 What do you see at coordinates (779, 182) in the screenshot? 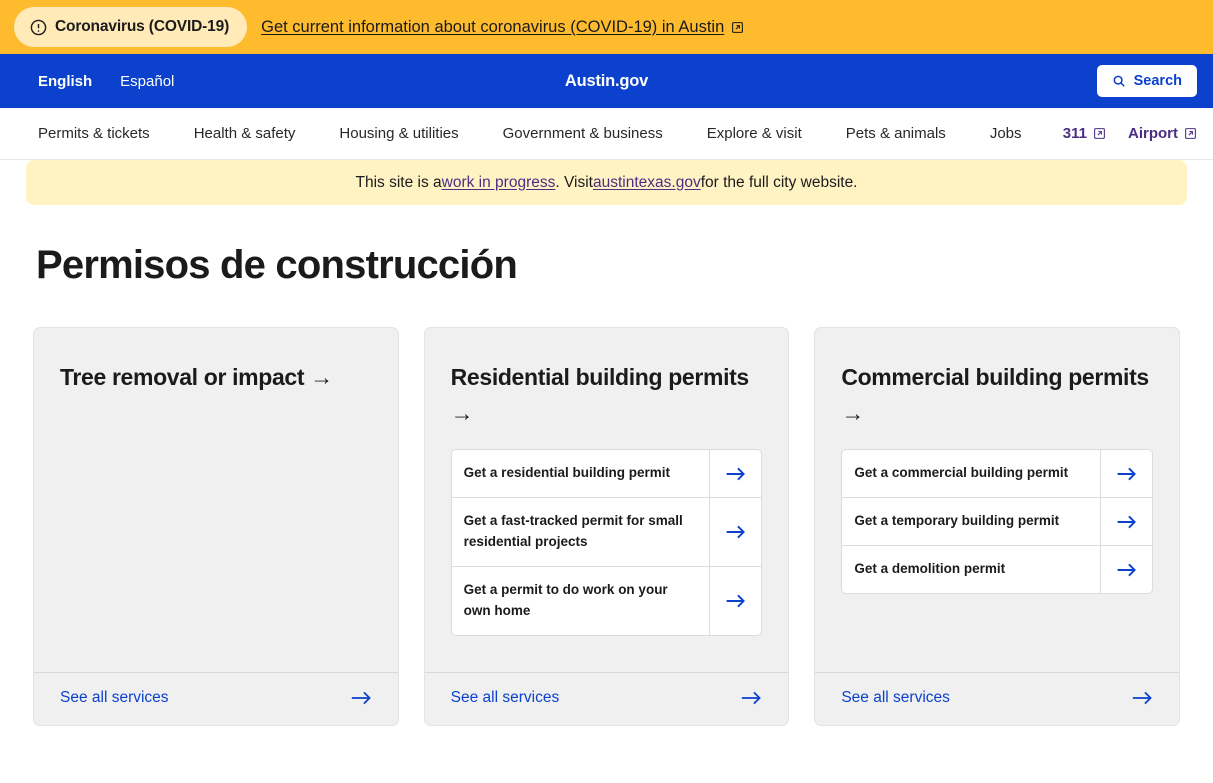
I see `notice-text-after: for the full city website.` at bounding box center [779, 182].